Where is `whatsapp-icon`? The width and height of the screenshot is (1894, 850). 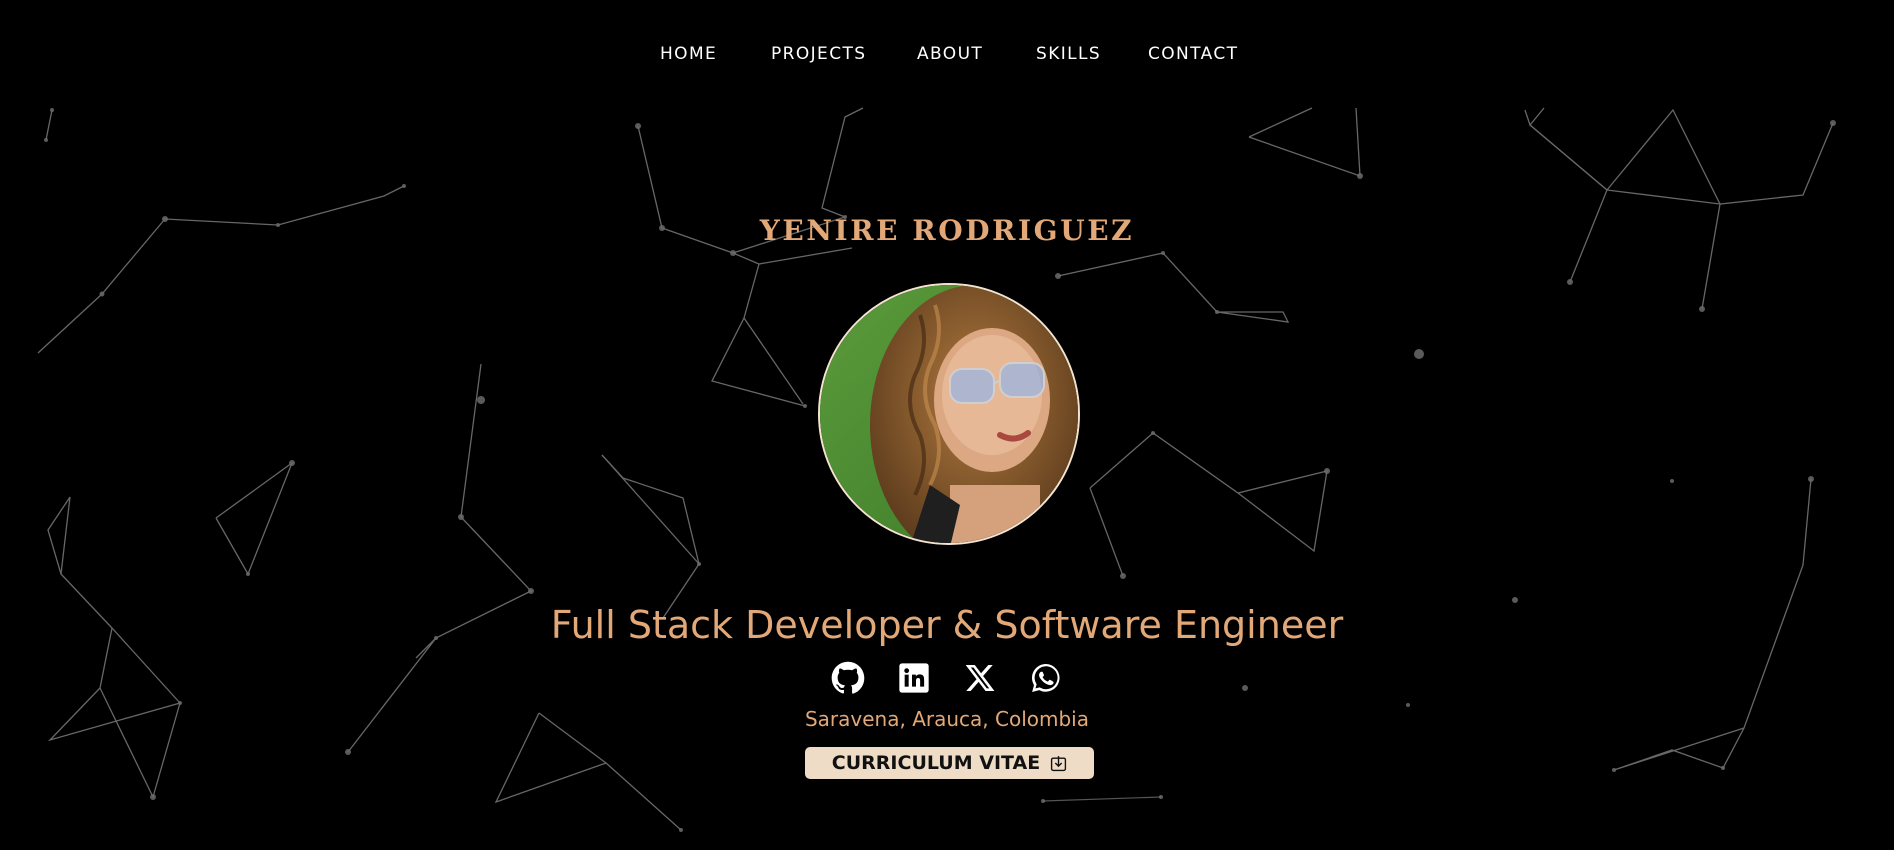
whatsapp-icon is located at coordinates (1046, 678).